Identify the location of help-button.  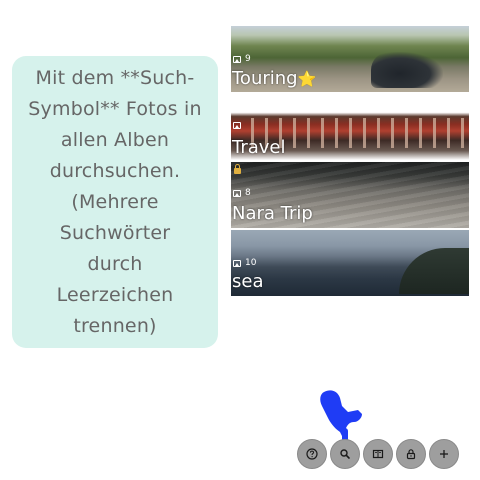
(312, 454).